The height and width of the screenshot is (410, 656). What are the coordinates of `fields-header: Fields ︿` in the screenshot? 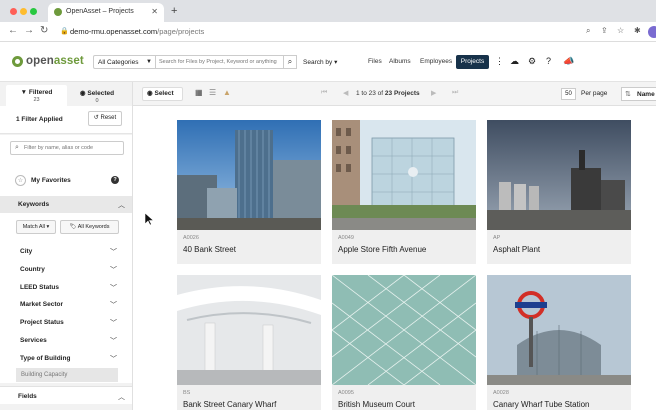 It's located at (66, 395).